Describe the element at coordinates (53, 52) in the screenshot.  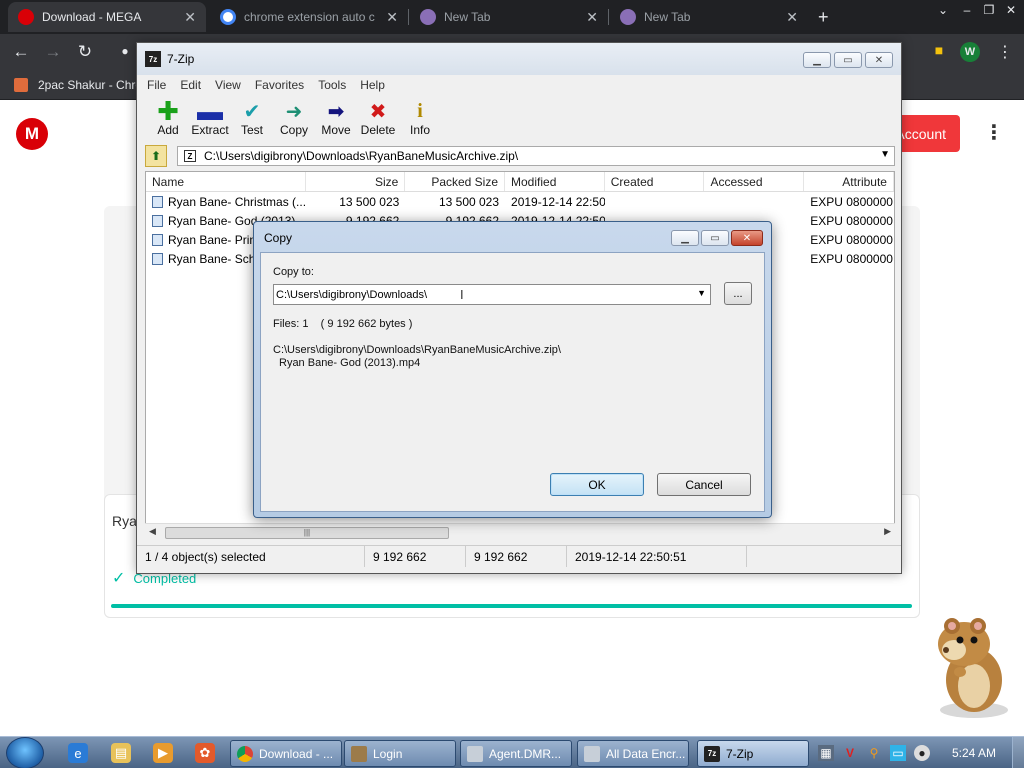
I see `forward-arrow-icon: →` at that location.